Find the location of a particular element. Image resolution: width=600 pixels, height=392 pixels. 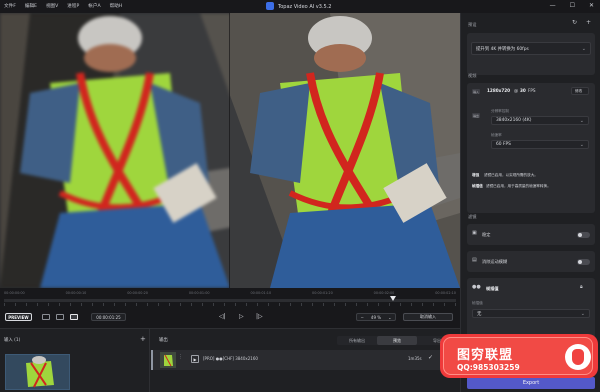

note-enhance-text: 滤镜已启用，以实现所需的放大。 is located at coordinates (511, 175).